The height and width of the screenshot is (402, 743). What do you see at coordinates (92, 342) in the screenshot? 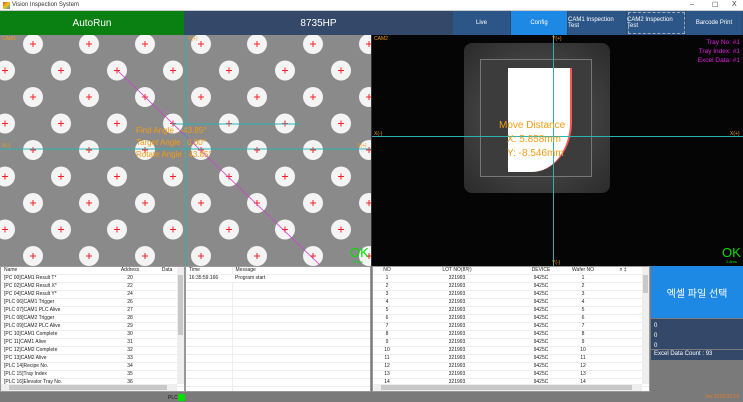
I see `table-row: [PC 11]CAM1 Alive 31` at bounding box center [92, 342].